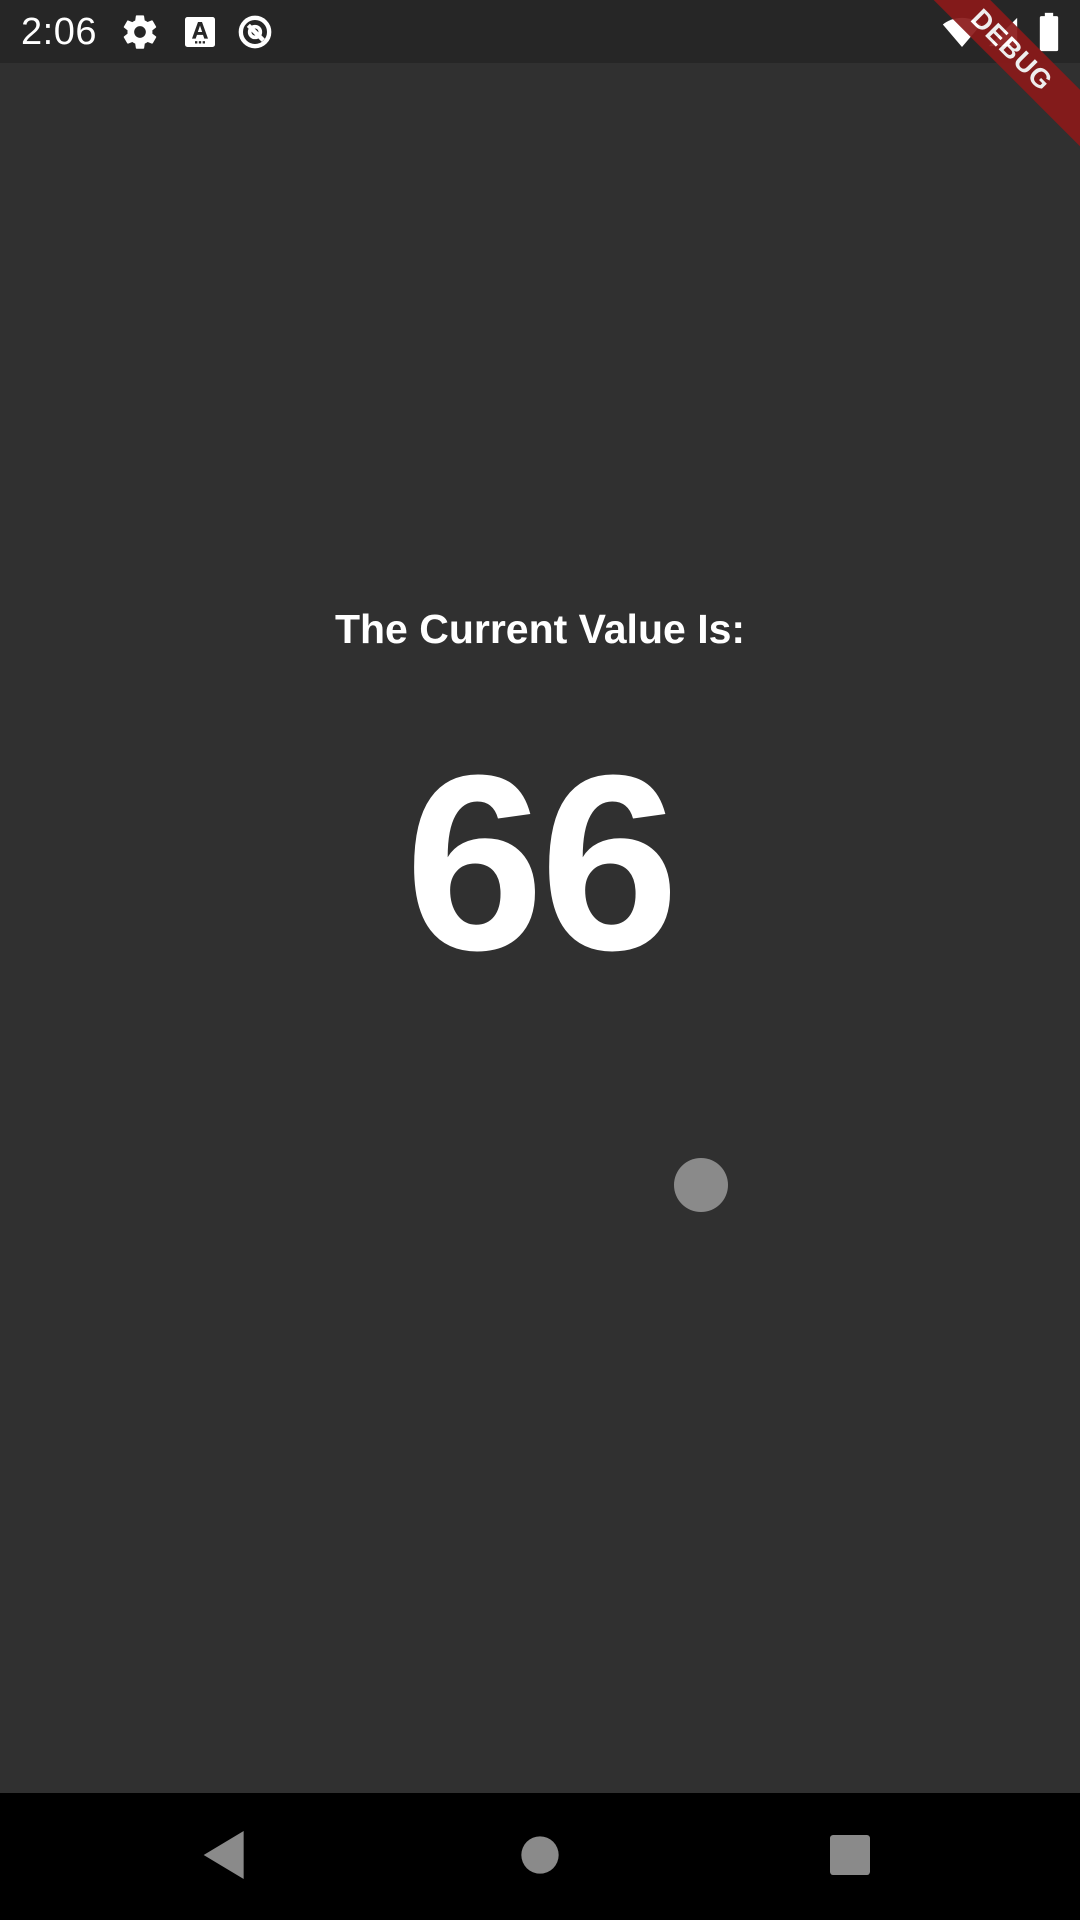 This screenshot has width=1080, height=1920. I want to click on signal-icon, so click(1003, 32).